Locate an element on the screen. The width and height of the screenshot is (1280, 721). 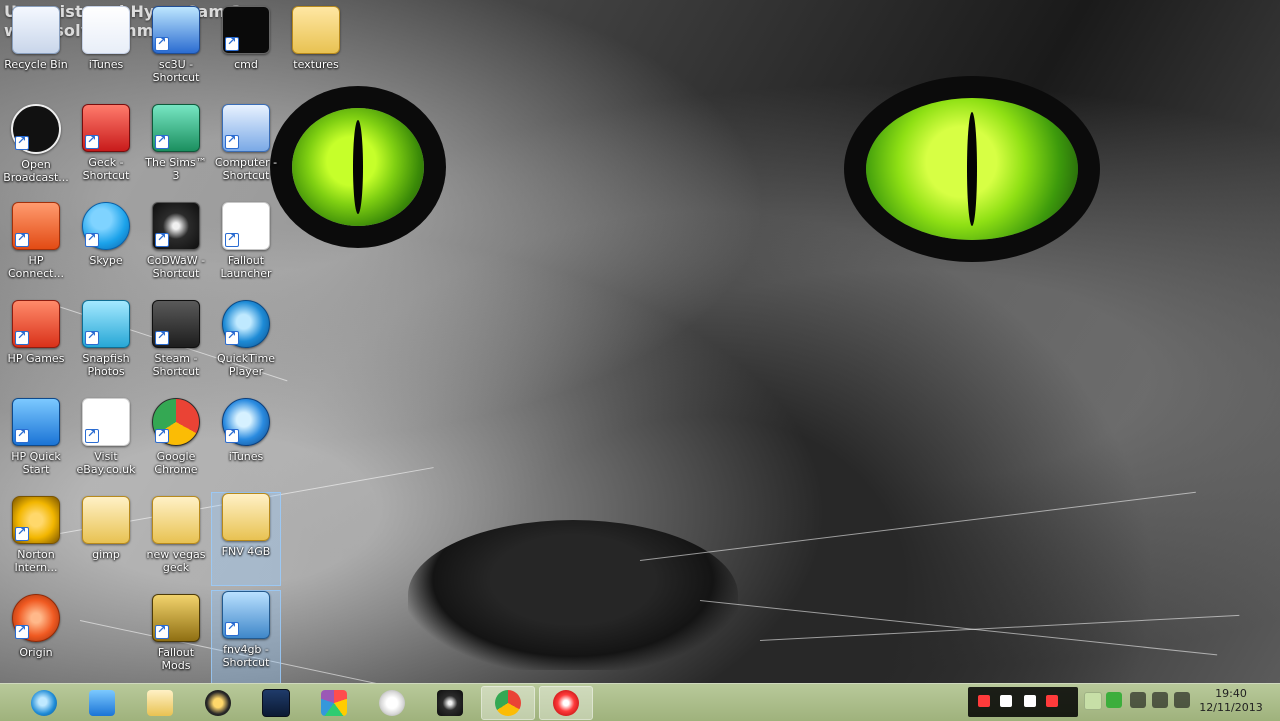
desktop-icon-recycle-bin: Recycle Bin is located at coordinates (36, 52).